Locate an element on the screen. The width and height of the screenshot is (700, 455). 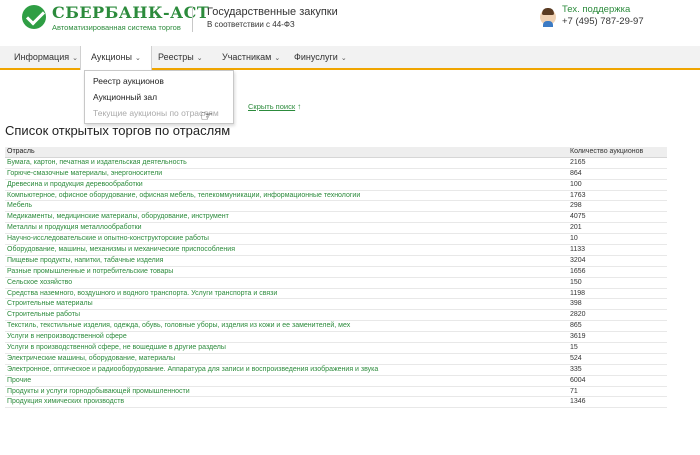
industry-link: Сельское хозяйство is located at coordinates (286, 283).